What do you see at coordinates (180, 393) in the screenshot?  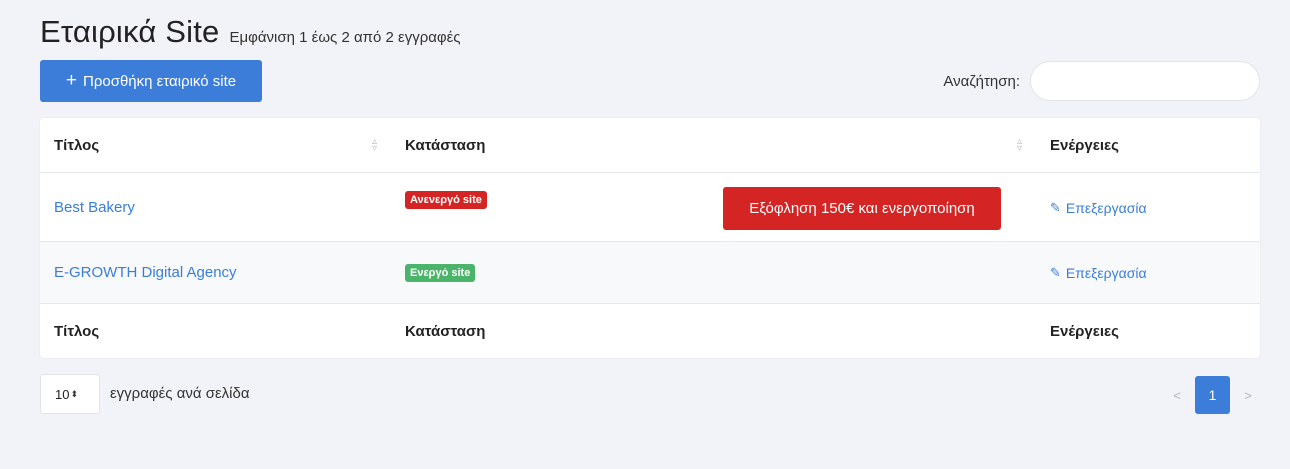 I see `page-length-label: εγγραφές ανά σελίδα` at bounding box center [180, 393].